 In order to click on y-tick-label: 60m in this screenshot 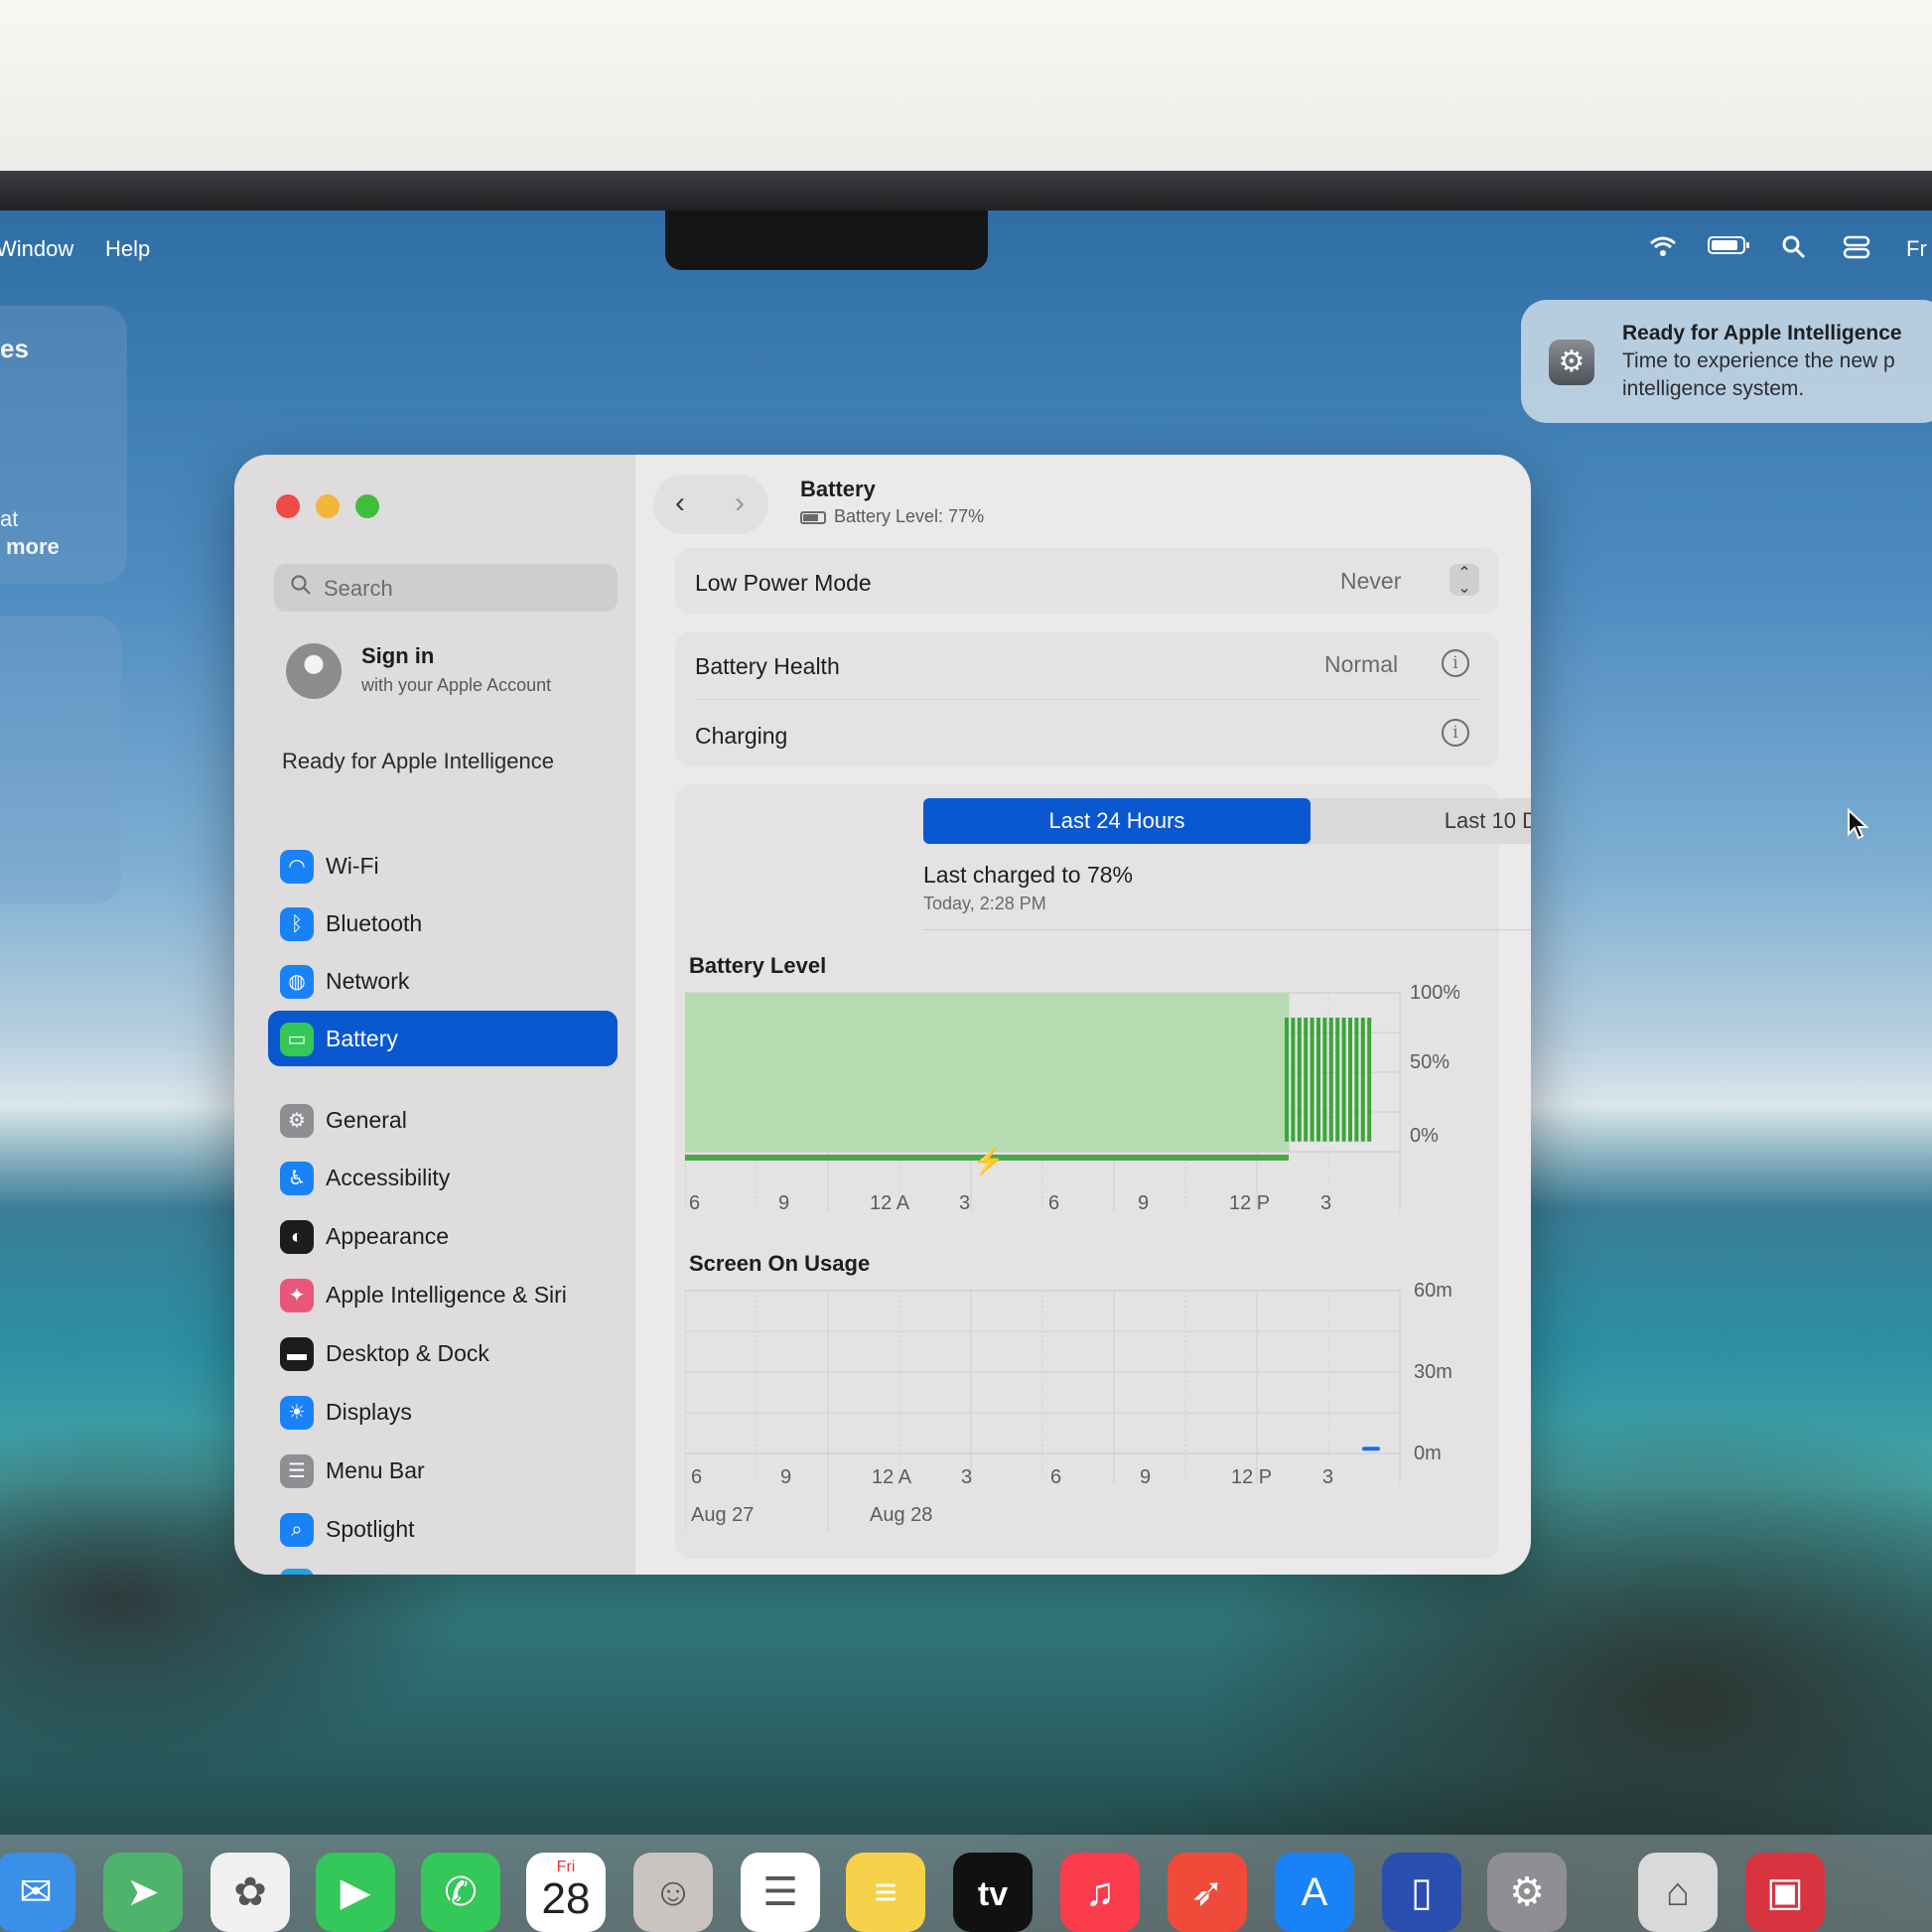, I will do `click(1433, 1292)`.